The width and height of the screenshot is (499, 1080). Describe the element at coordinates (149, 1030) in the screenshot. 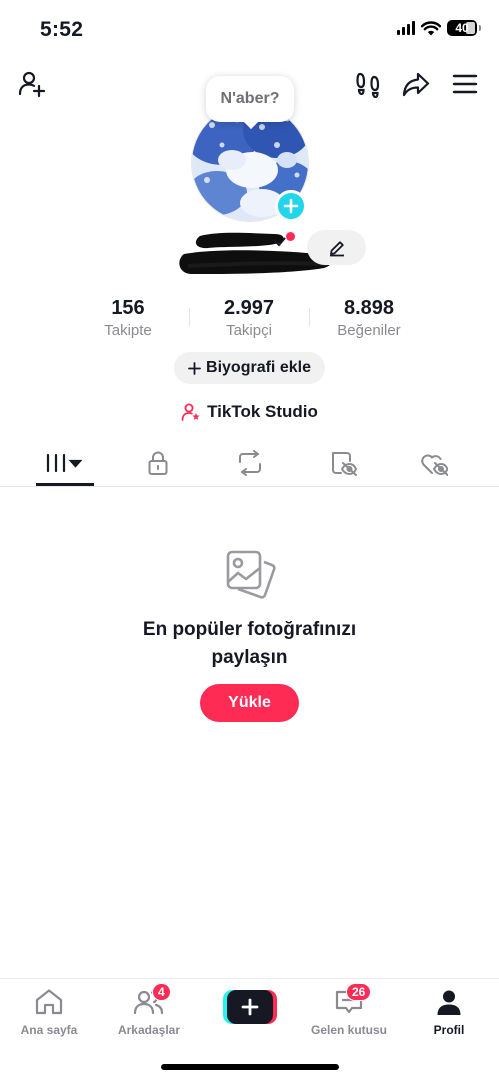

I see `nav-friends-label: Arkadaşlar` at that location.